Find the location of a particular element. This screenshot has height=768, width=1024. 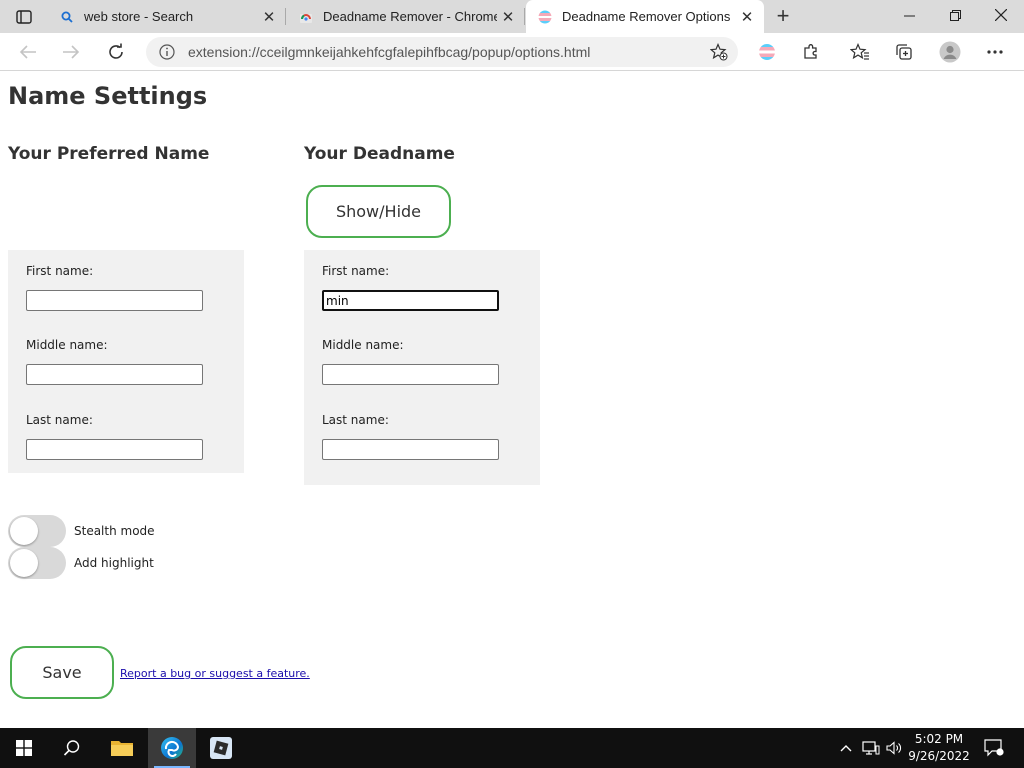

refresh-icon is located at coordinates (116, 52).